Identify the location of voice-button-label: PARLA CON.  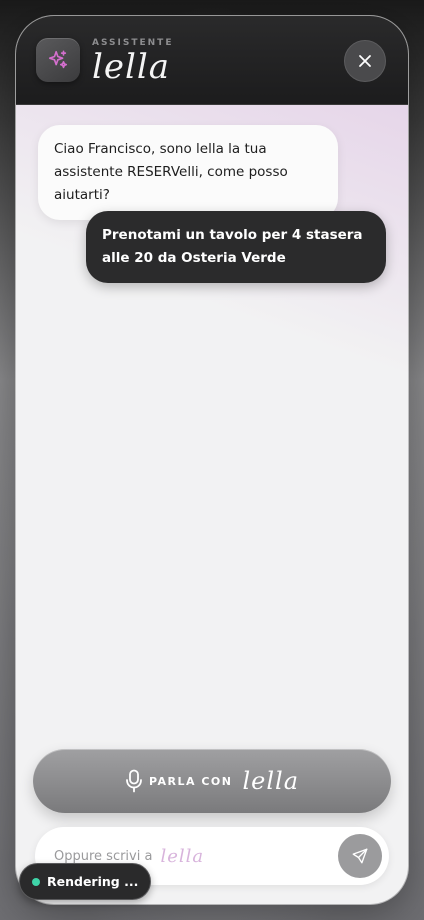
(190, 781).